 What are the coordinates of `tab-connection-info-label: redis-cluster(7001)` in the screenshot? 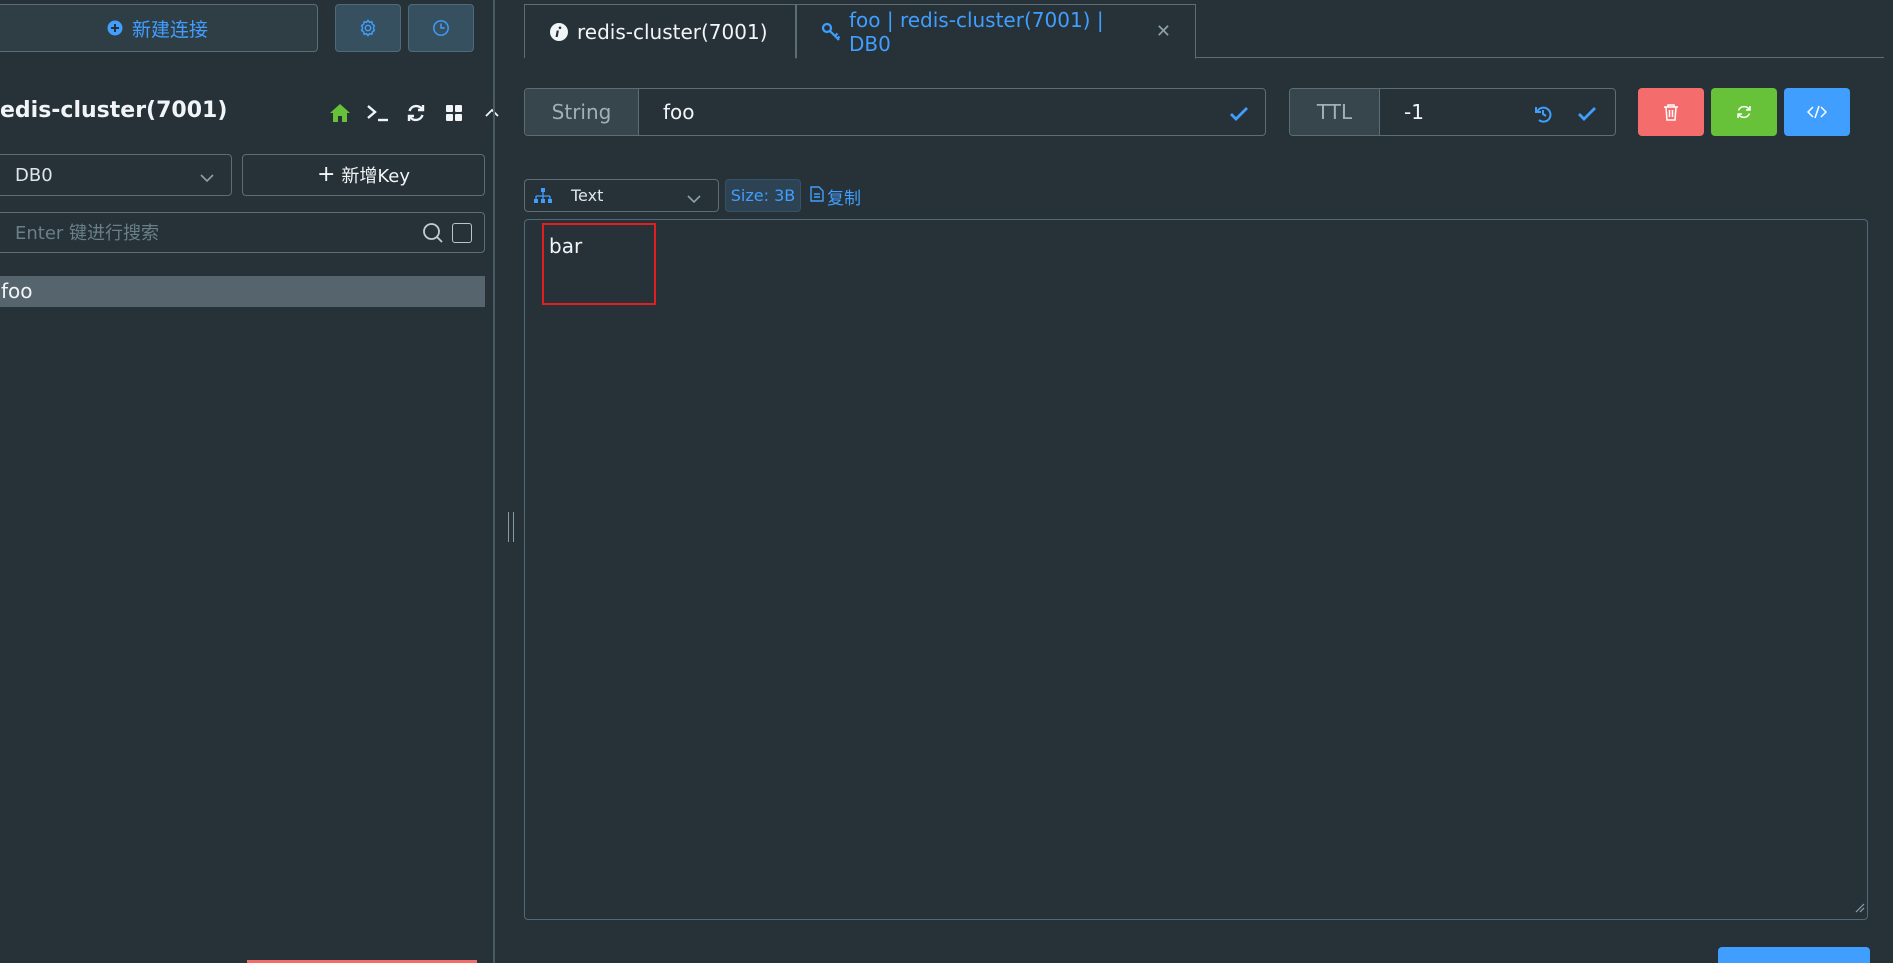 It's located at (672, 31).